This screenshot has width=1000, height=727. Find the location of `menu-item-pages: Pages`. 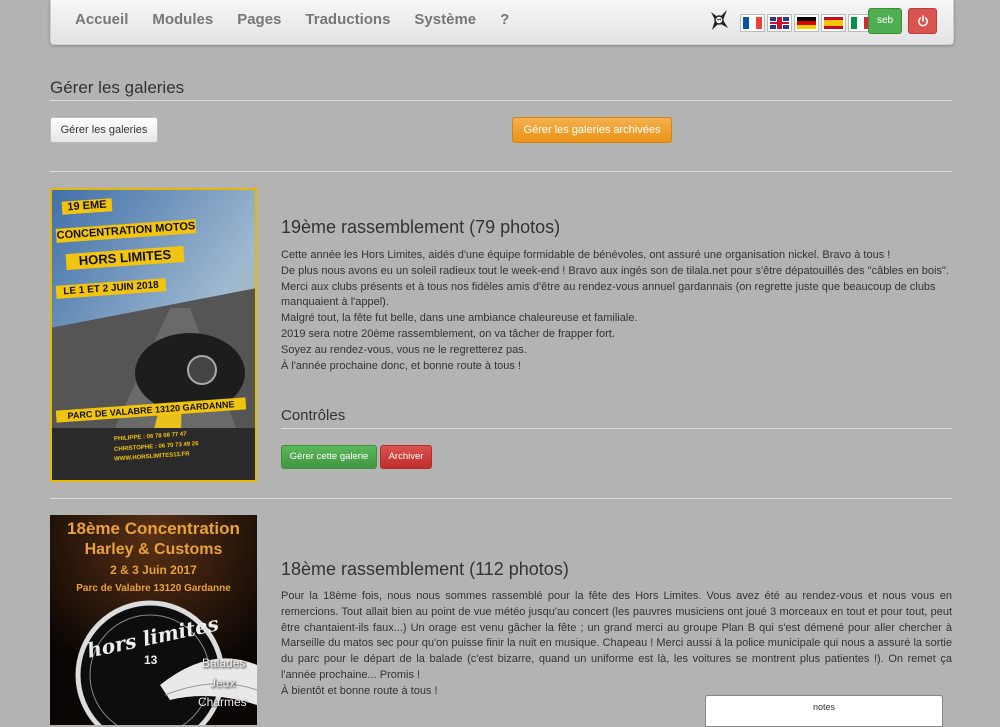

menu-item-pages: Pages is located at coordinates (259, 22).